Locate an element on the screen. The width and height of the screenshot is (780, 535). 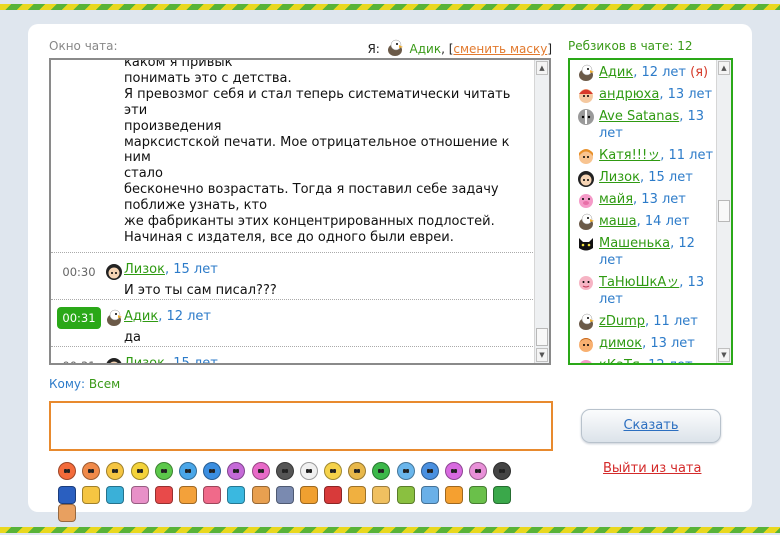
nerd-smiley-icon is located at coordinates (502, 471).